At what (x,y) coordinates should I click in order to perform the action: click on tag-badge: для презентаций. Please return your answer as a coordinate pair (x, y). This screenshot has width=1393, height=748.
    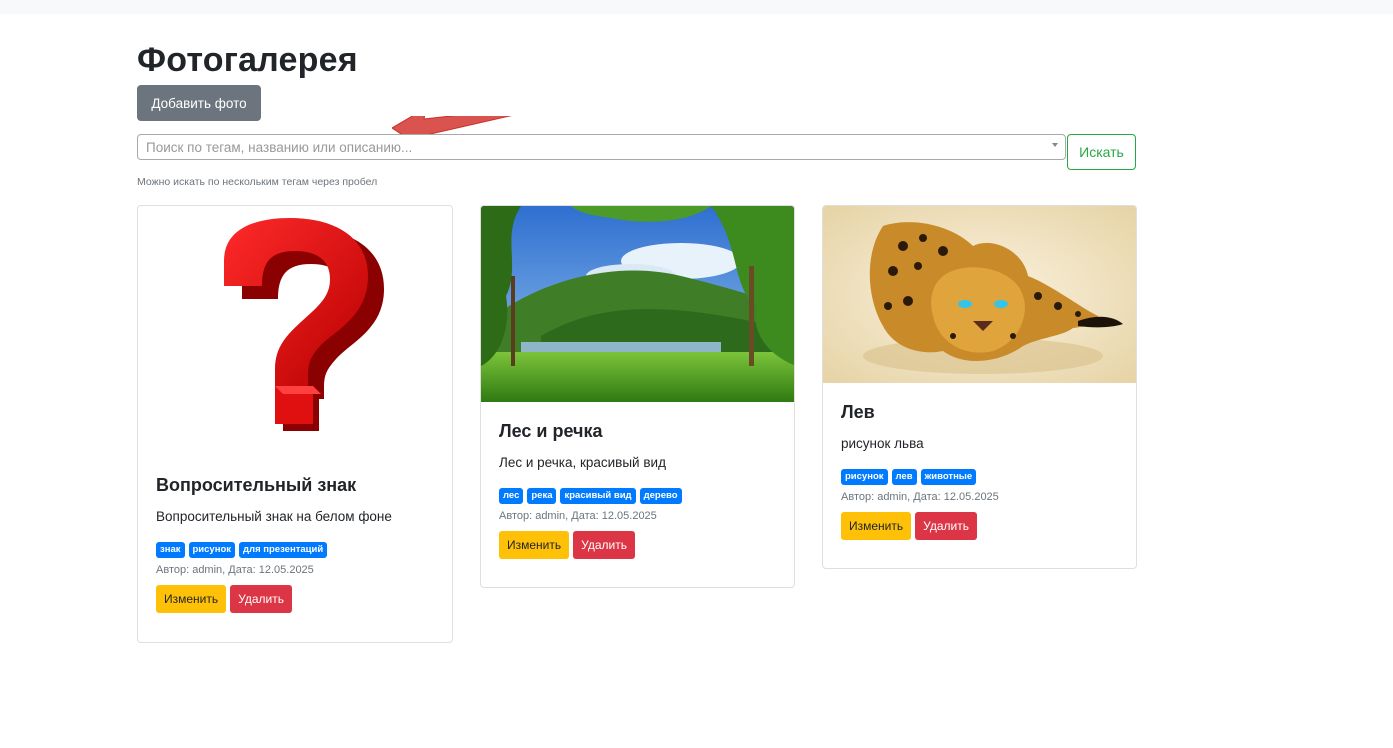
    Looking at the image, I should click on (283, 550).